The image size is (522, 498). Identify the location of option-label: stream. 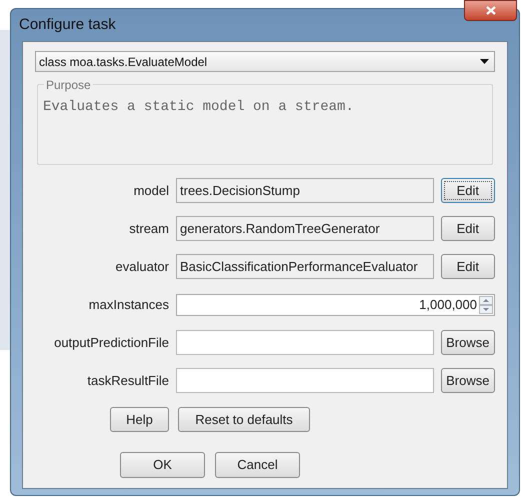
(148, 229).